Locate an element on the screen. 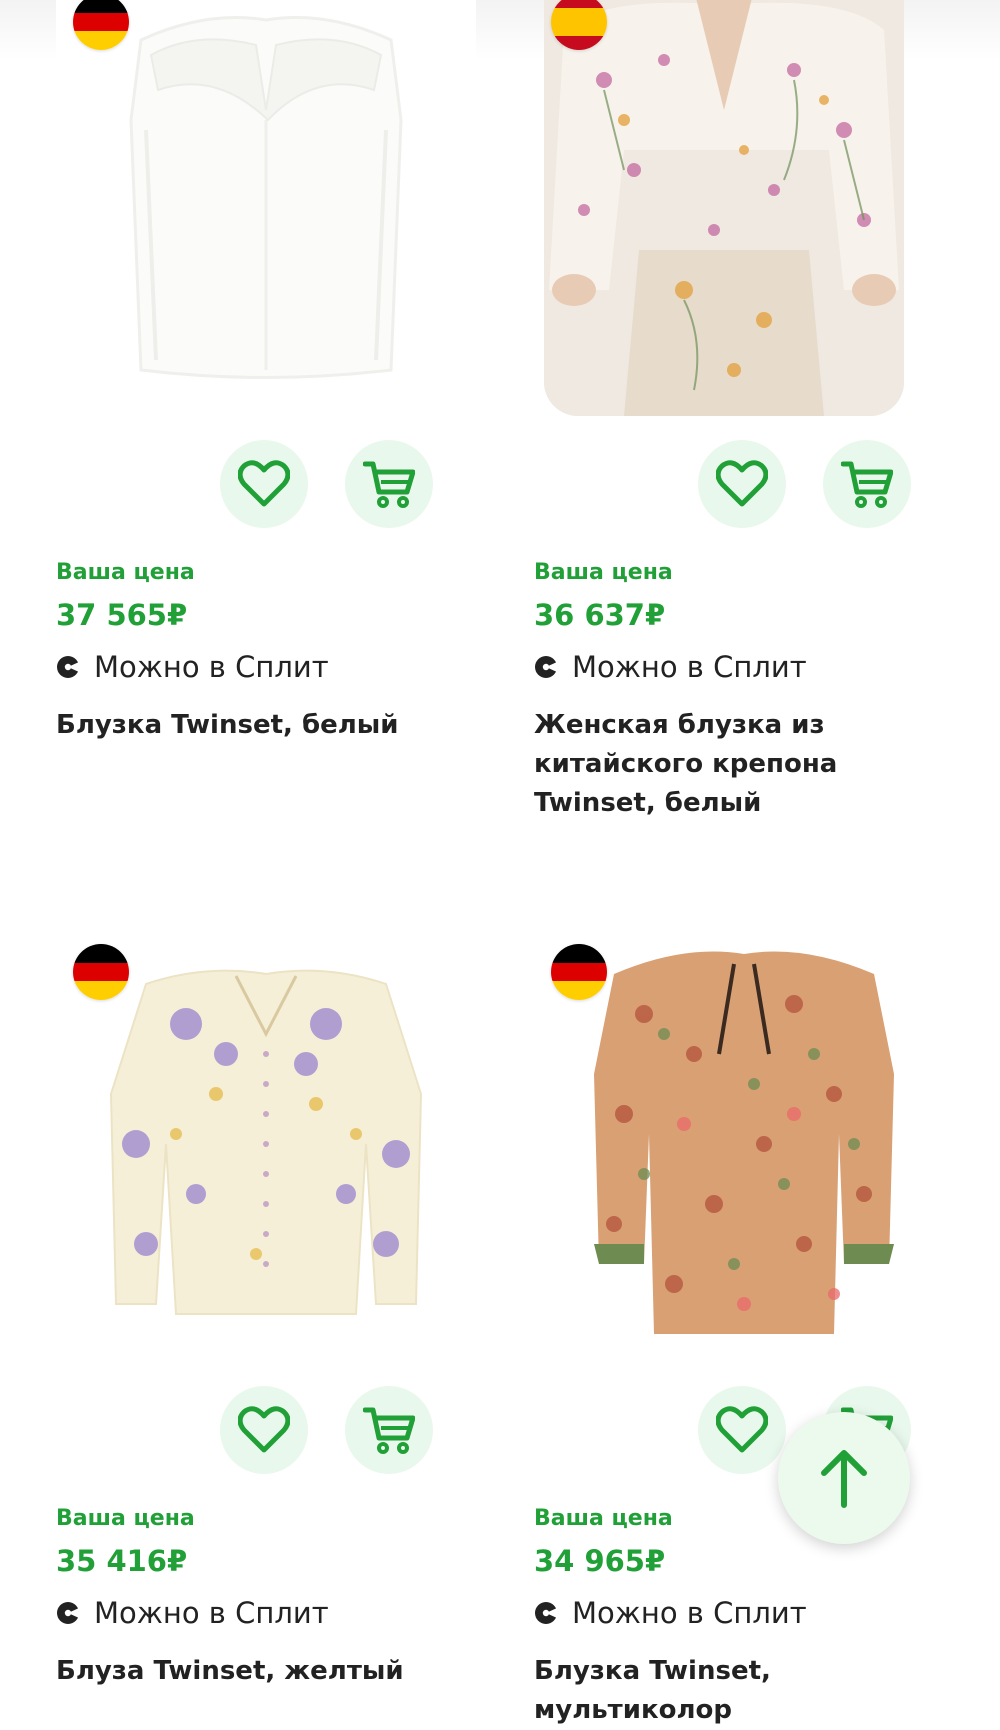 This screenshot has width=1000, height=1730. scroll-to-top-button is located at coordinates (844, 1478).